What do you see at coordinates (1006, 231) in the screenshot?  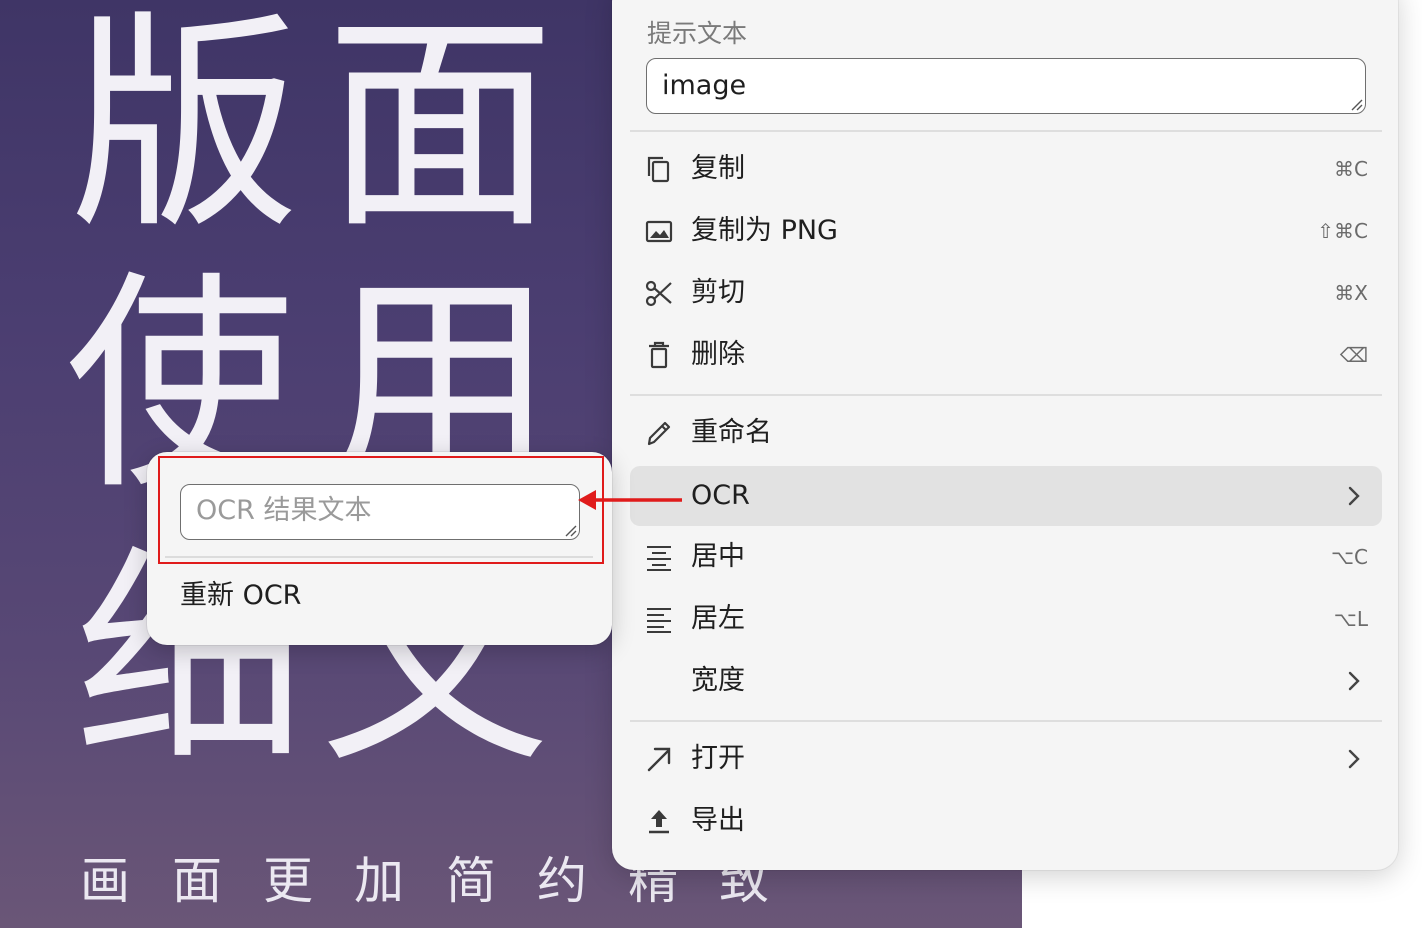 I see `menu-item-copy-as-png: 复制为 PNG ⇧⌘C` at bounding box center [1006, 231].